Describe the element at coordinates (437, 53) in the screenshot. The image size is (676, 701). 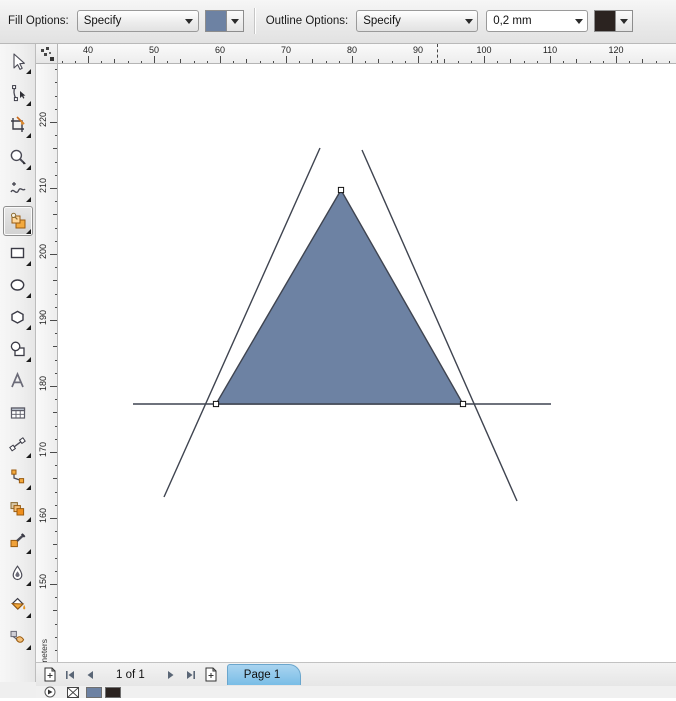
I see `ruler-guide-marker` at that location.